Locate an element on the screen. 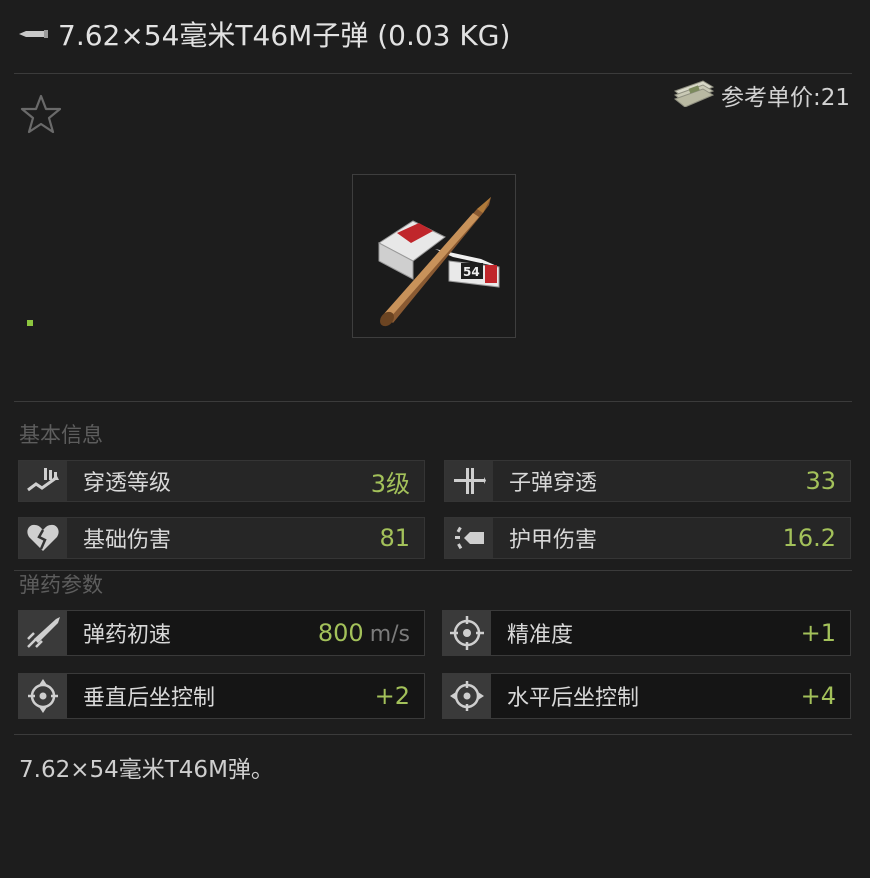  armor-damage-icon is located at coordinates (469, 538).